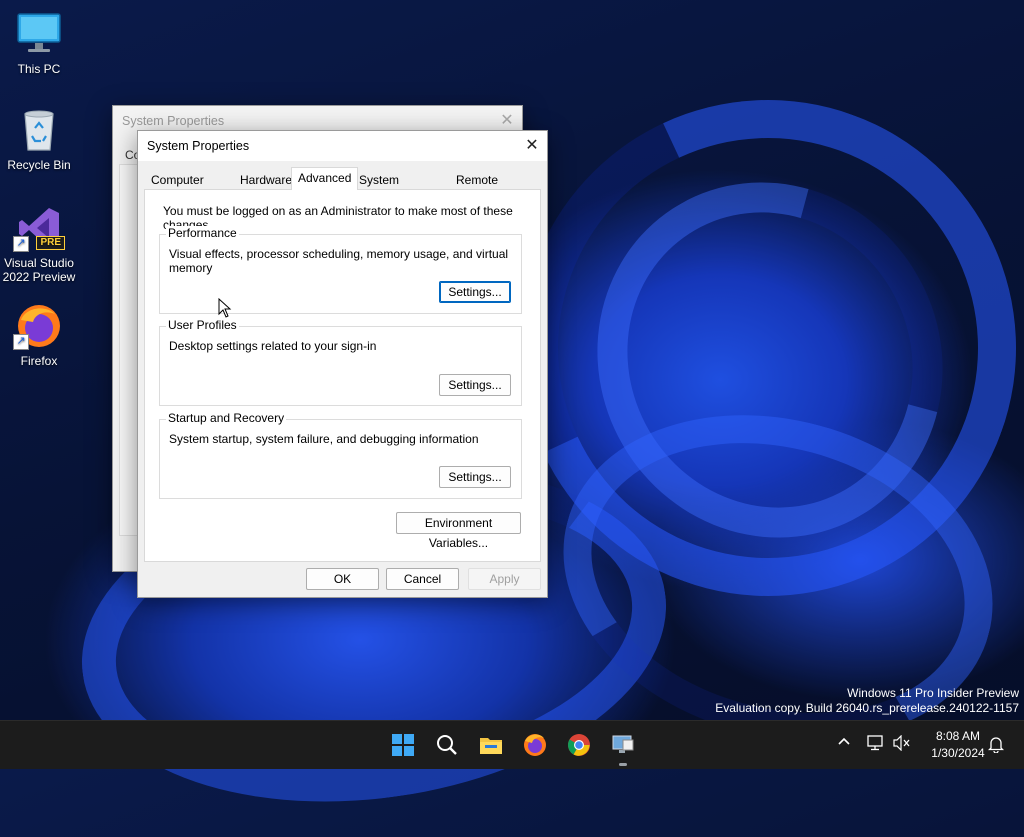 The height and width of the screenshot is (837, 1024). What do you see at coordinates (325, 178) in the screenshot?
I see `tab-advanced: Advanced` at bounding box center [325, 178].